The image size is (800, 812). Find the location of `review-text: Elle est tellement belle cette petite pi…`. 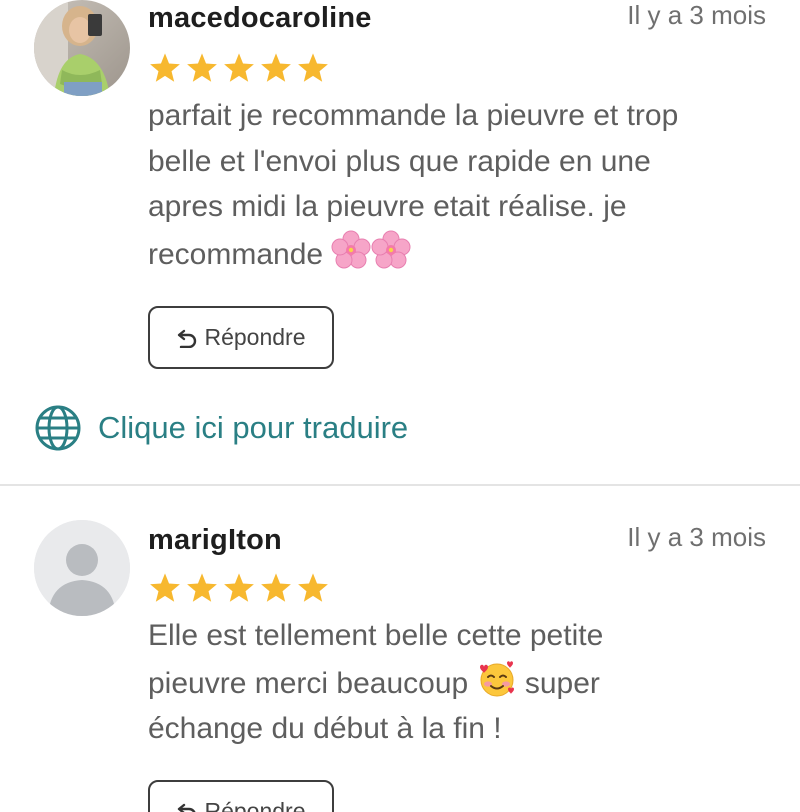

review-text: Elle est tellement belle cette petite pi… is located at coordinates (463, 682).